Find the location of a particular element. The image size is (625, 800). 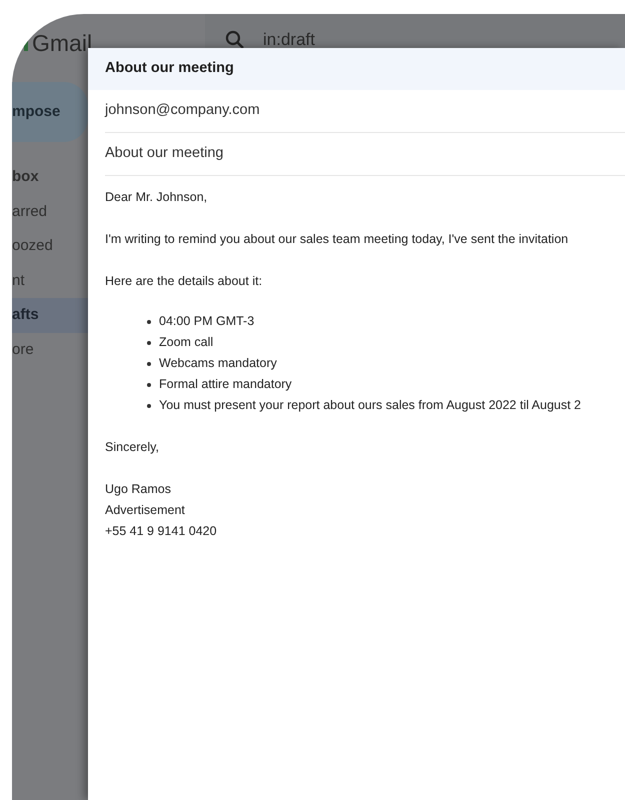

list-item-text: 04:00 PM GMT-3 is located at coordinates (206, 321).